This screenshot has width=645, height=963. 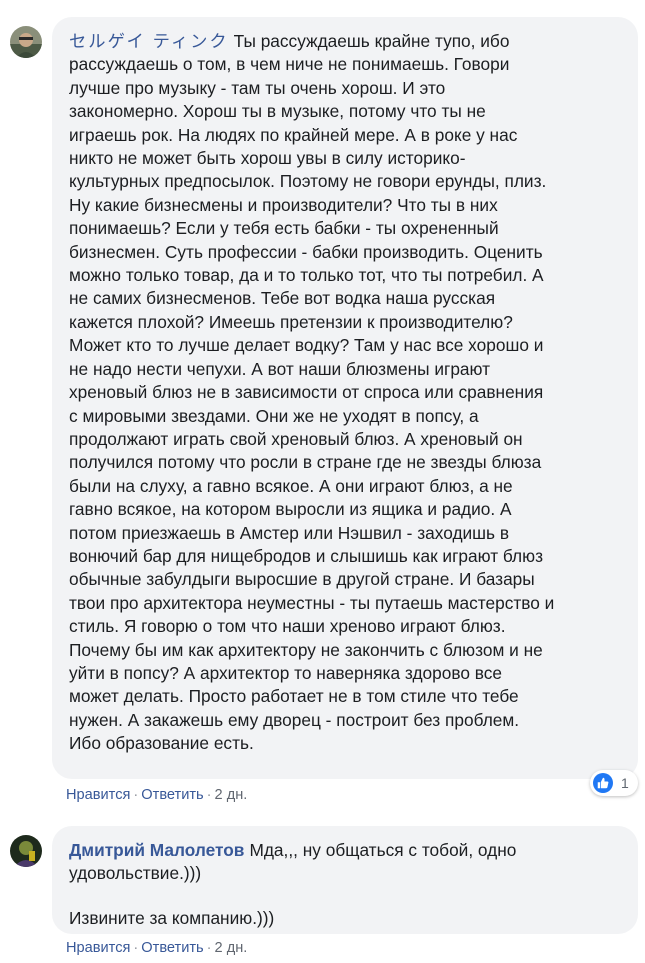 What do you see at coordinates (26, 851) in the screenshot?
I see `avatar-dmitry` at bounding box center [26, 851].